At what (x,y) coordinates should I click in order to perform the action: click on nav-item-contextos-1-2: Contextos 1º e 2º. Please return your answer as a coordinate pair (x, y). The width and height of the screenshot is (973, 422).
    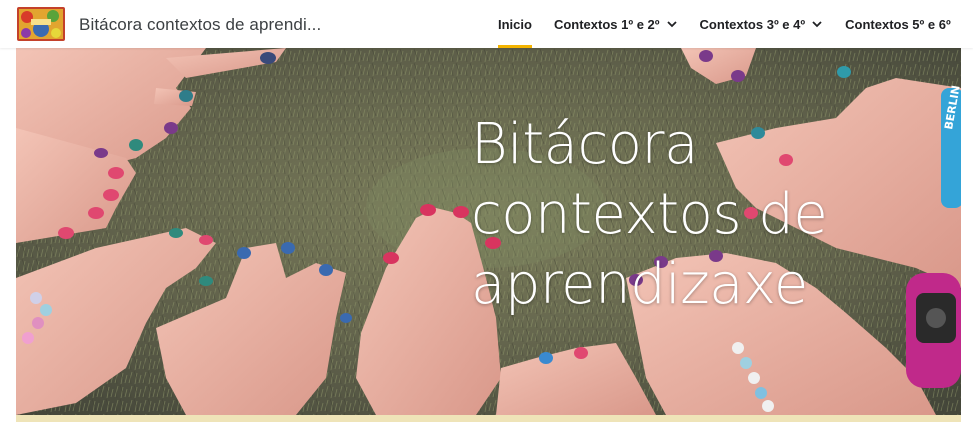
    Looking at the image, I should click on (616, 24).